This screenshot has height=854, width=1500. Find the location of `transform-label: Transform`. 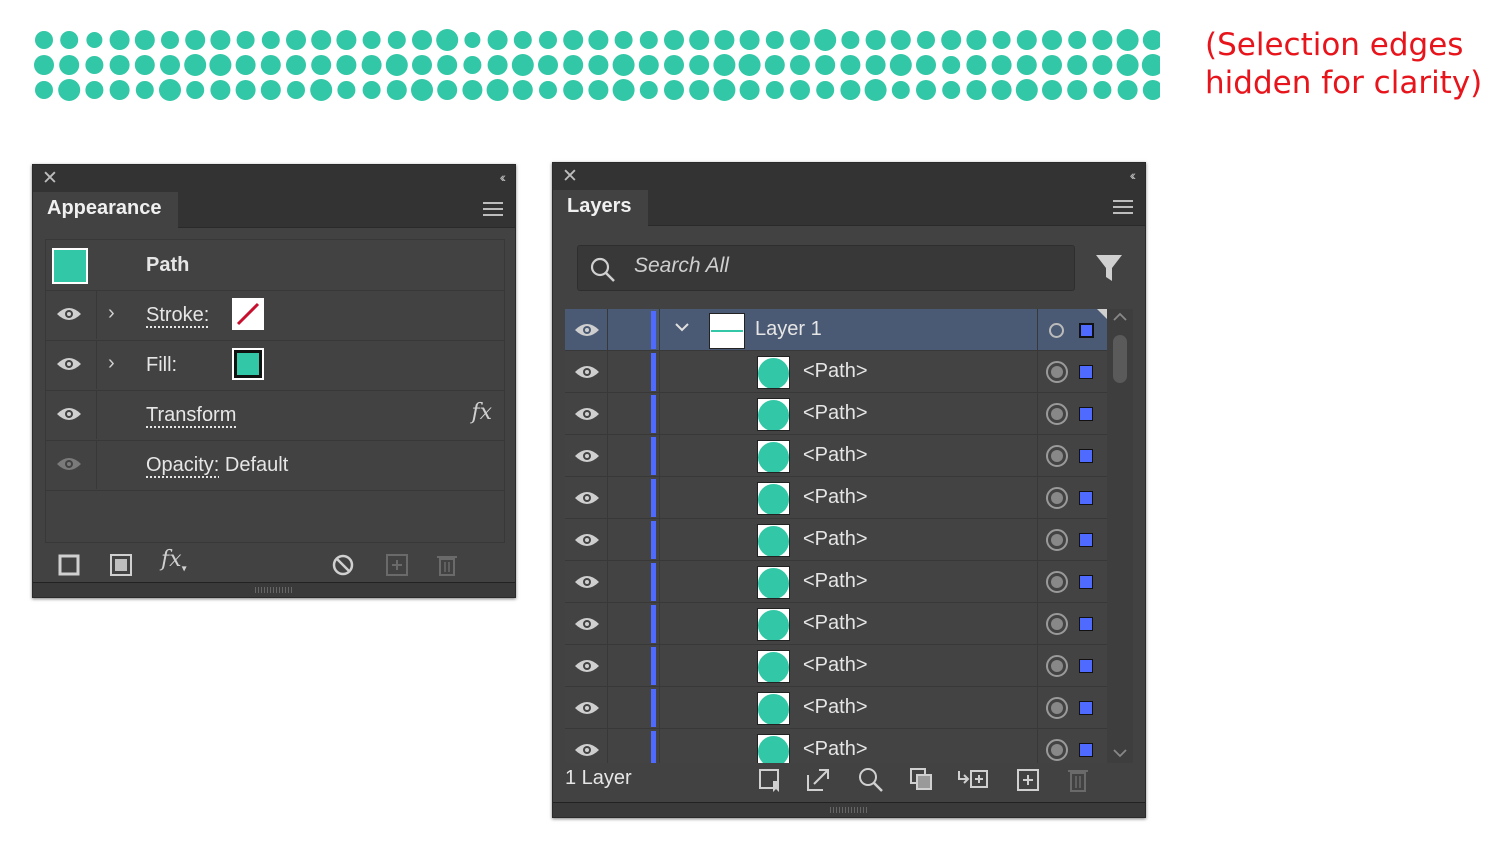

transform-label: Transform is located at coordinates (191, 415).